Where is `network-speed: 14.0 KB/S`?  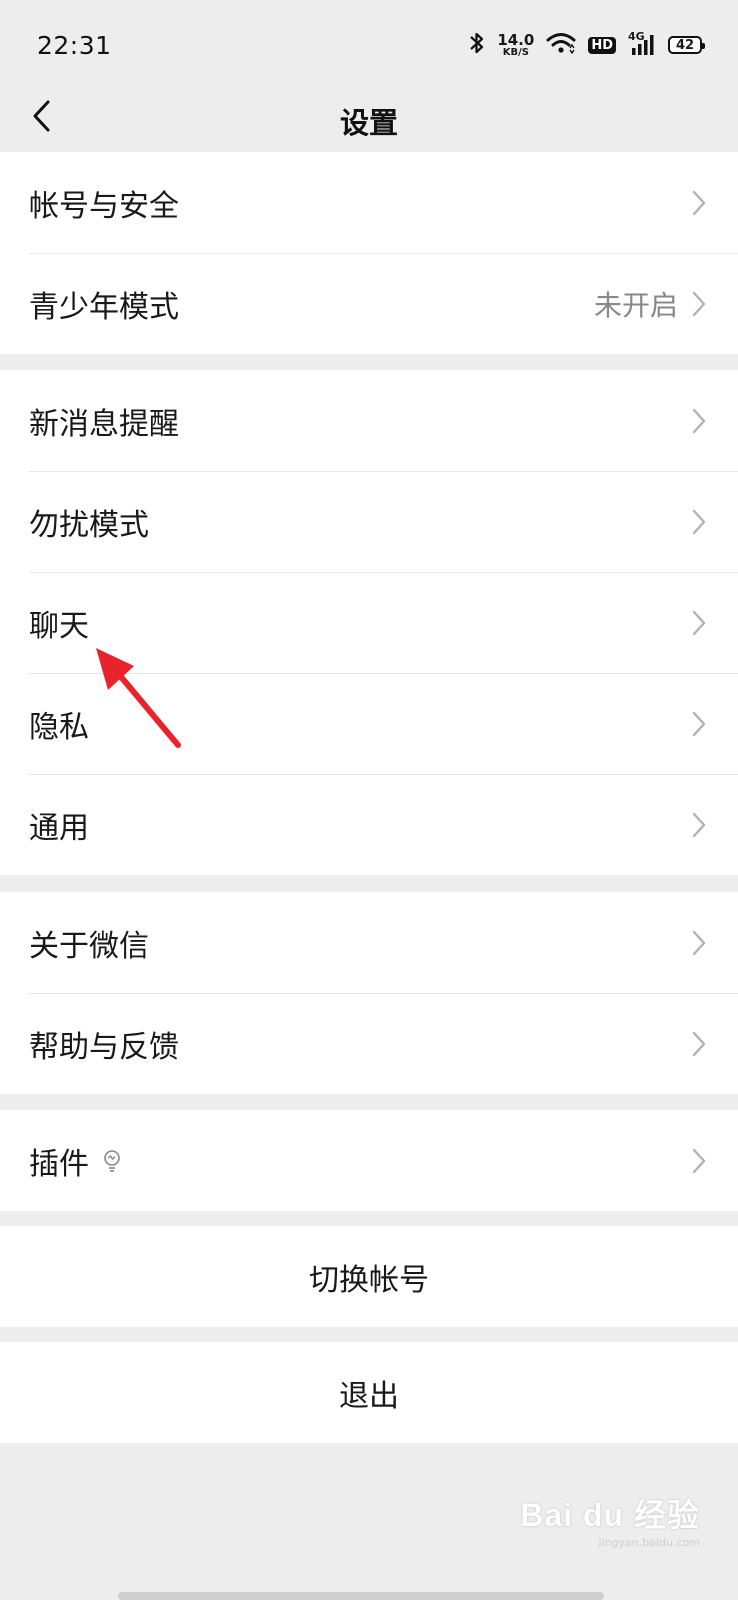
network-speed: 14.0 KB/S is located at coordinates (516, 44).